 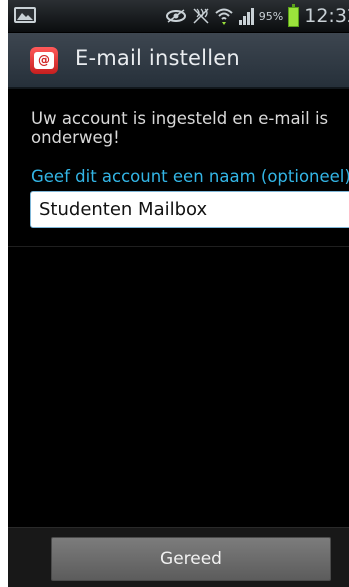 What do you see at coordinates (257, 16) in the screenshot?
I see `status-icons: 95% 12:32` at bounding box center [257, 16].